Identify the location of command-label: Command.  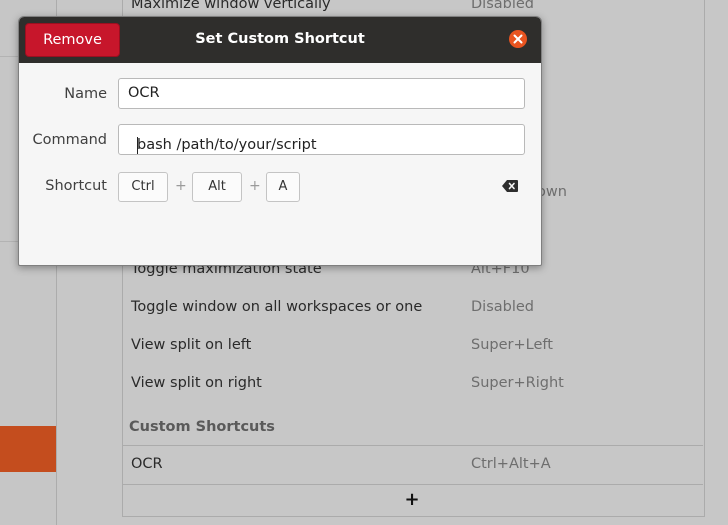
(69, 140).